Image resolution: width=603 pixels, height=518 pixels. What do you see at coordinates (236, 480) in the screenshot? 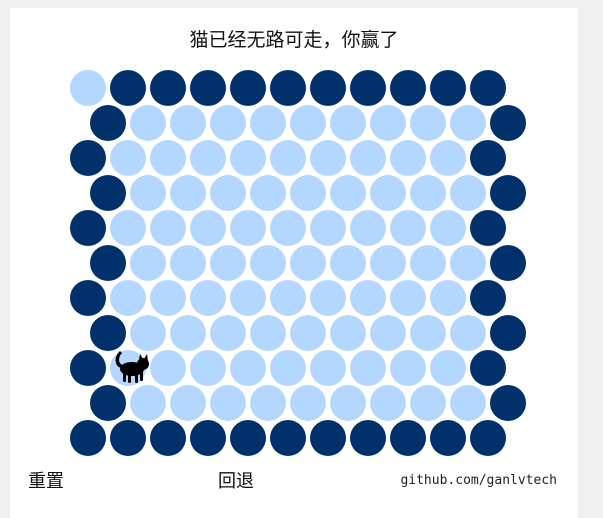
I see `undo-button: 回退` at bounding box center [236, 480].